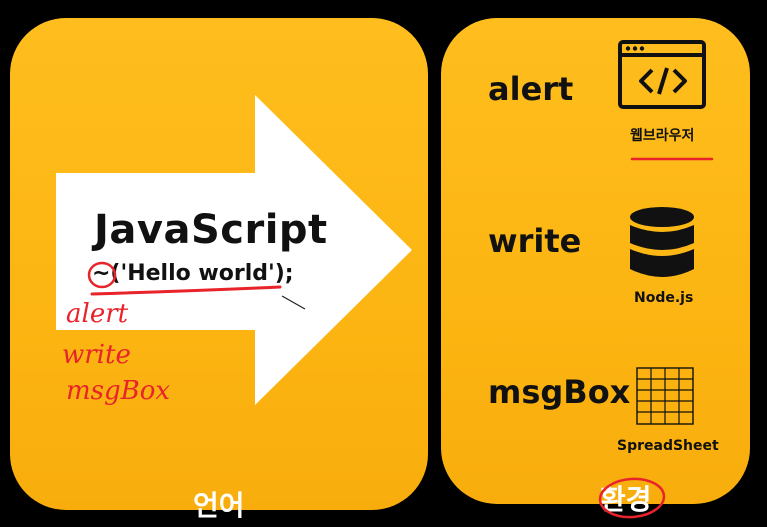 This screenshot has width=767, height=527. Describe the element at coordinates (535, 241) in the screenshot. I see `env-method-write: write` at that location.